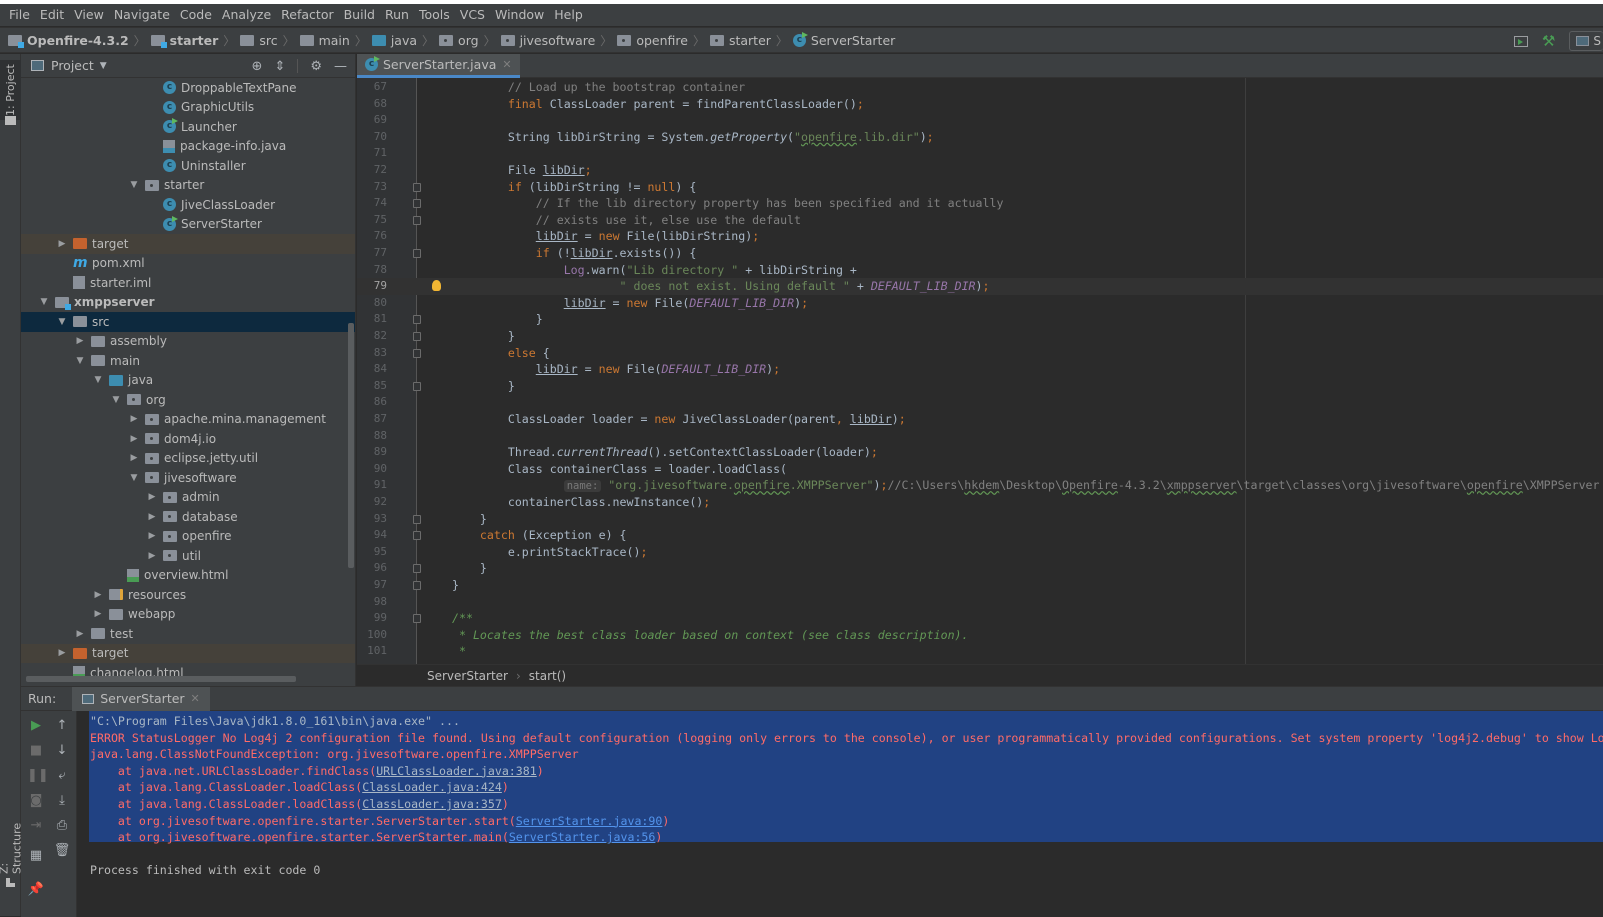 The height and width of the screenshot is (917, 1603). What do you see at coordinates (843, 39) in the screenshot?
I see `breadcrumb-serverstarter: c ServerStarter` at bounding box center [843, 39].